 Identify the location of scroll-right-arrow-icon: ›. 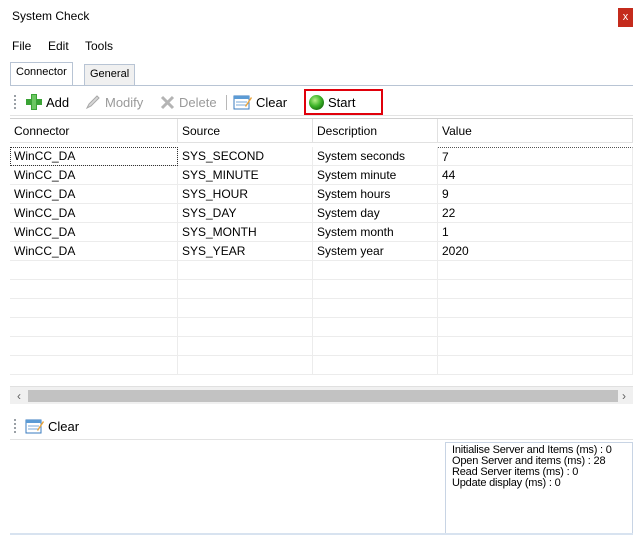
(624, 396).